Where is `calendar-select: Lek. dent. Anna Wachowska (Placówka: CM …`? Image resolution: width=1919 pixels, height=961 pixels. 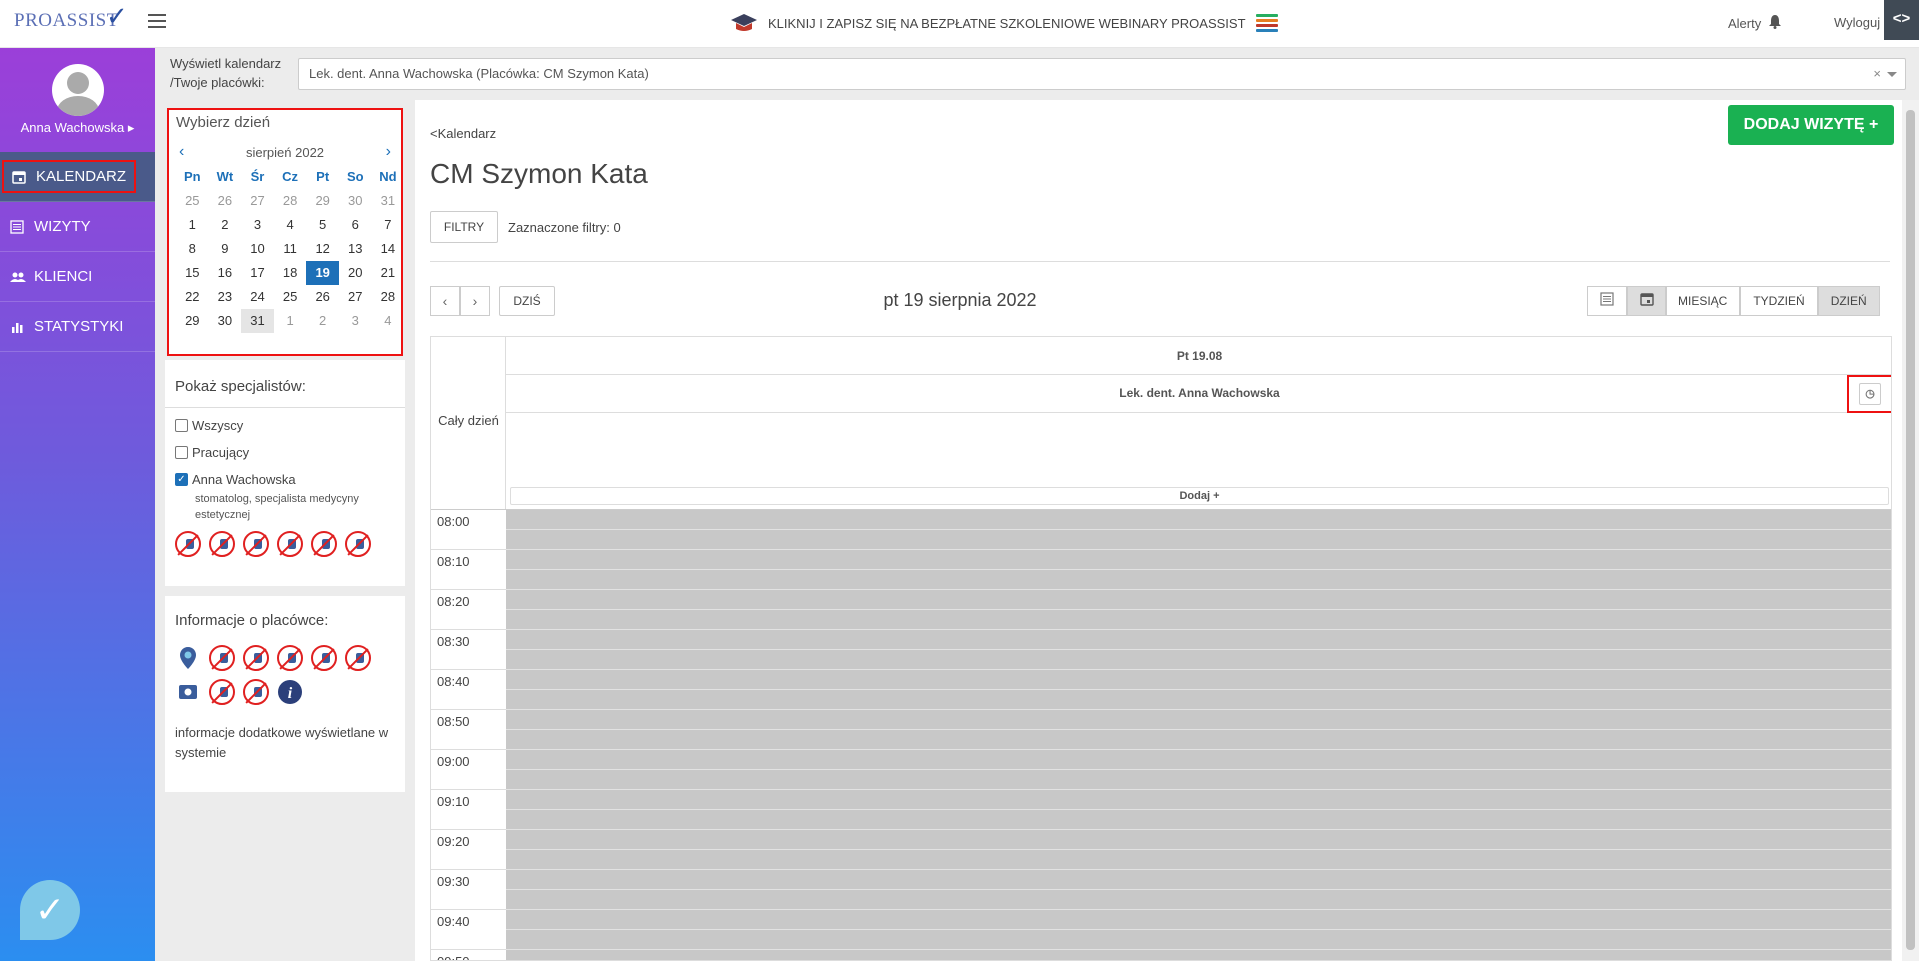 calendar-select: Lek. dent. Anna Wachowska (Placówka: CM … is located at coordinates (1102, 74).